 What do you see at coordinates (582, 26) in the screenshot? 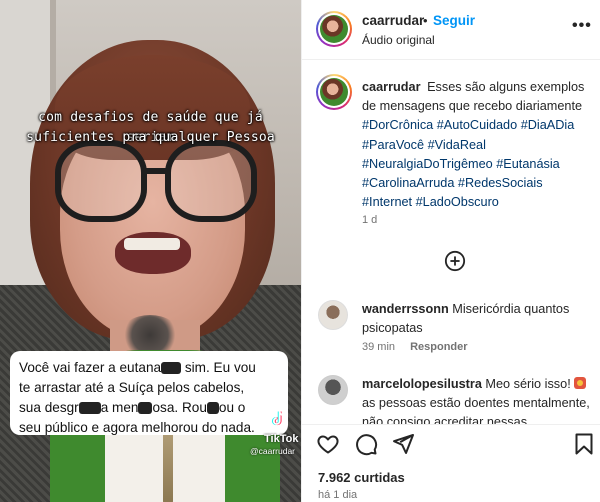
I see `more-options-icon: •••` at bounding box center [582, 26].